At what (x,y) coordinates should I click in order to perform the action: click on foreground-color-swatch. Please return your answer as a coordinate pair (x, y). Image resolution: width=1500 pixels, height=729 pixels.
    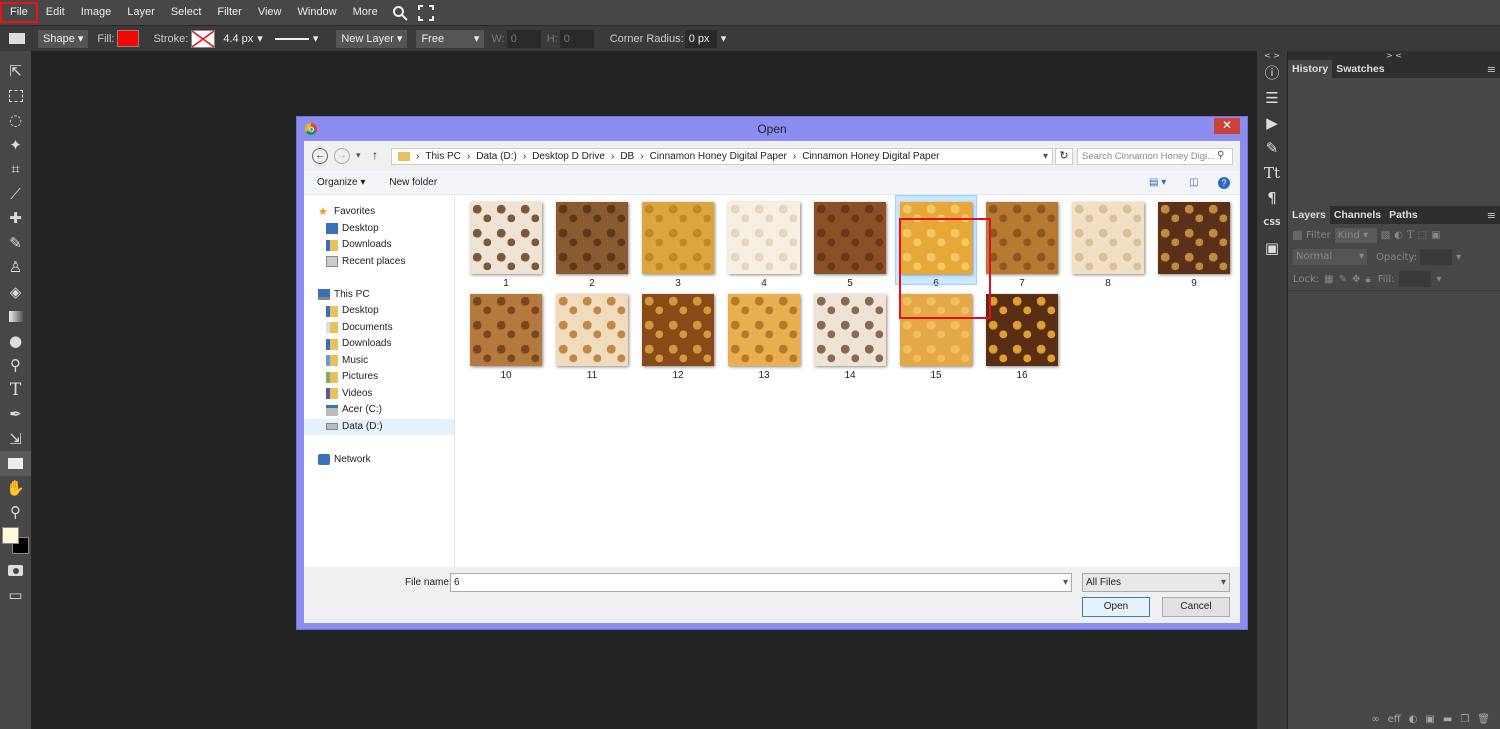
    Looking at the image, I should click on (10, 535).